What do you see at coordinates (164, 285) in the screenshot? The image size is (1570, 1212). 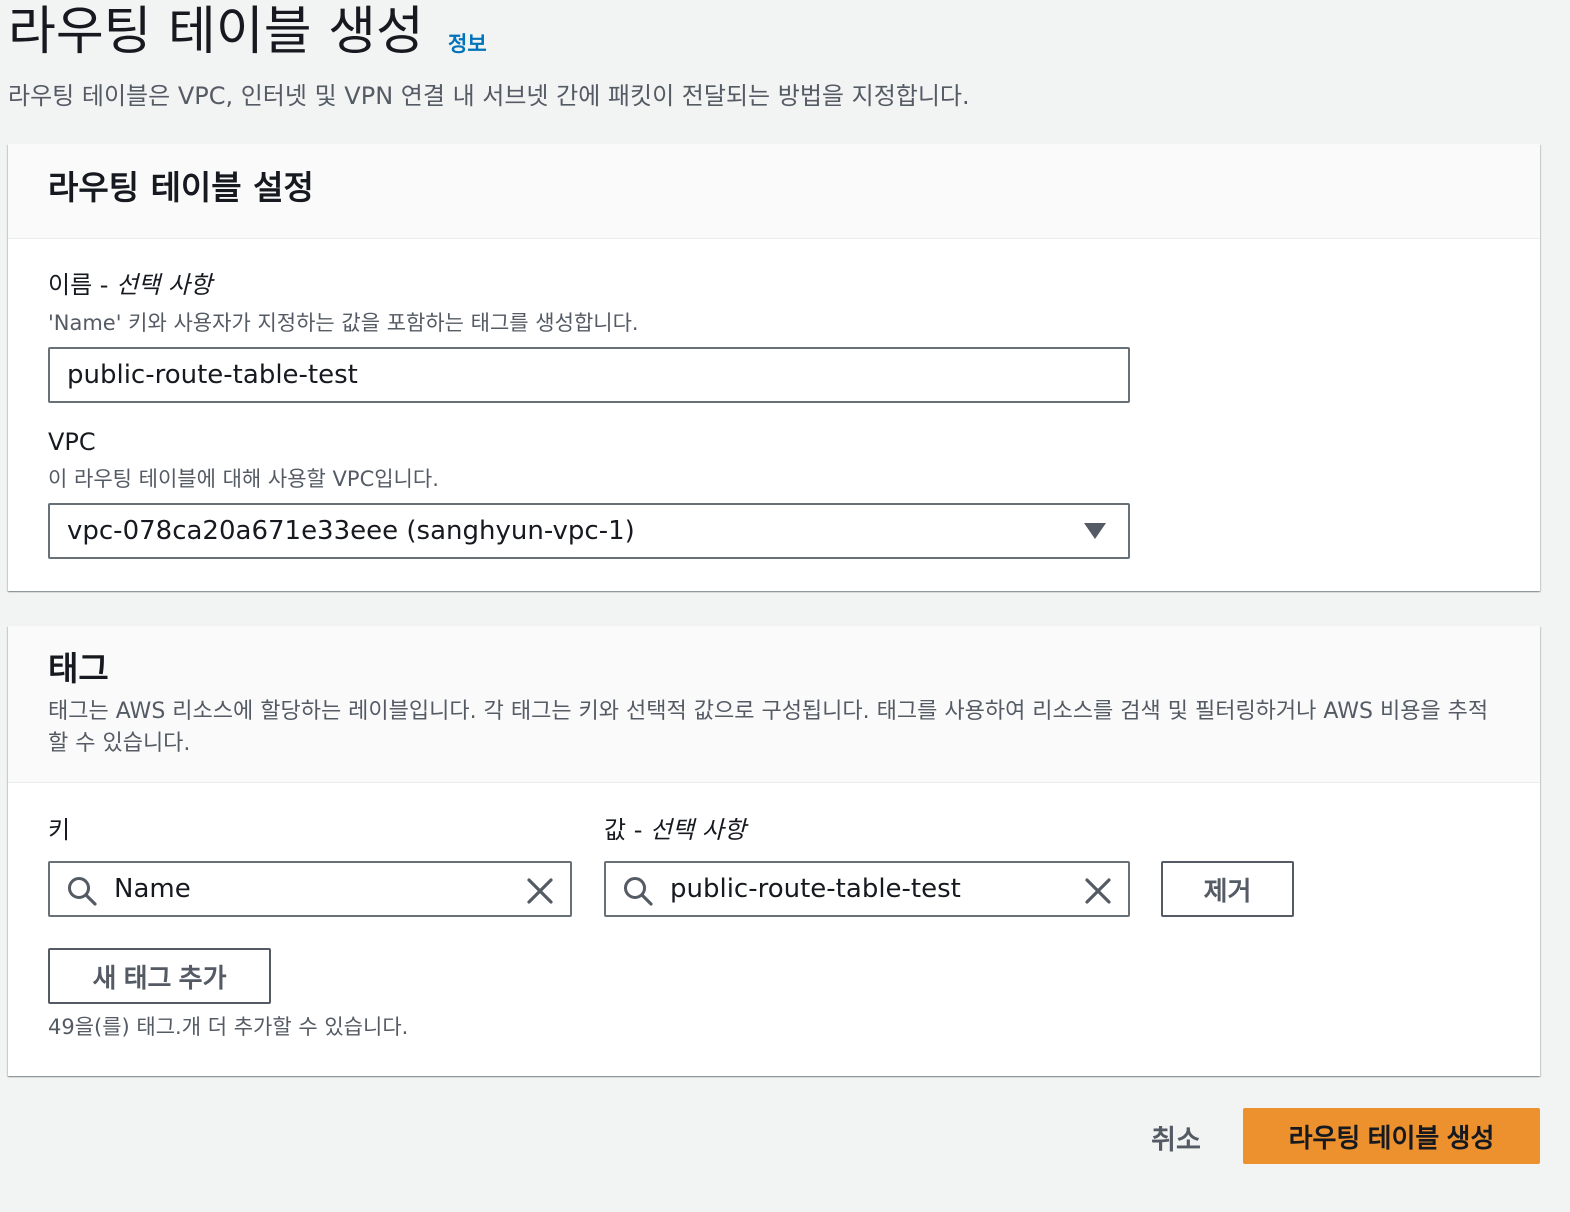 I see `name-label-optional: 선택 사항` at bounding box center [164, 285].